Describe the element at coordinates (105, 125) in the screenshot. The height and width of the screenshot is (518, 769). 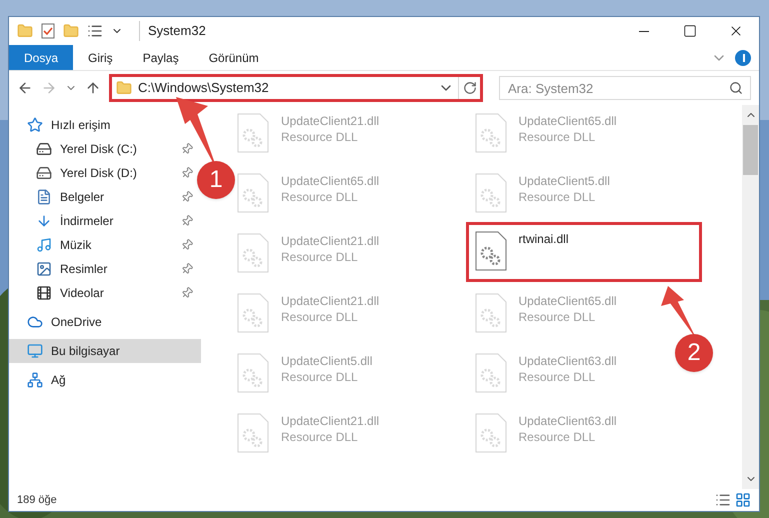
I see `sidebar-item: Hızlı erişim` at that location.